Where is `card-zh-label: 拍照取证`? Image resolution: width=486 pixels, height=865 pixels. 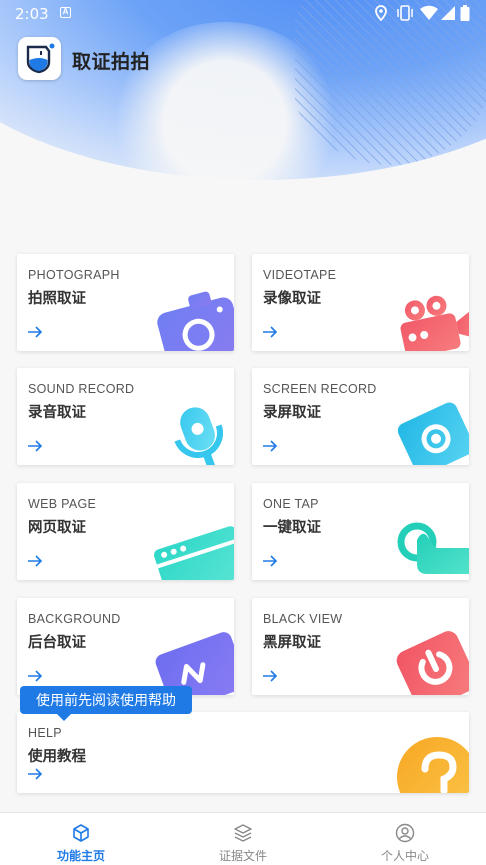 card-zh-label: 拍照取证 is located at coordinates (57, 299).